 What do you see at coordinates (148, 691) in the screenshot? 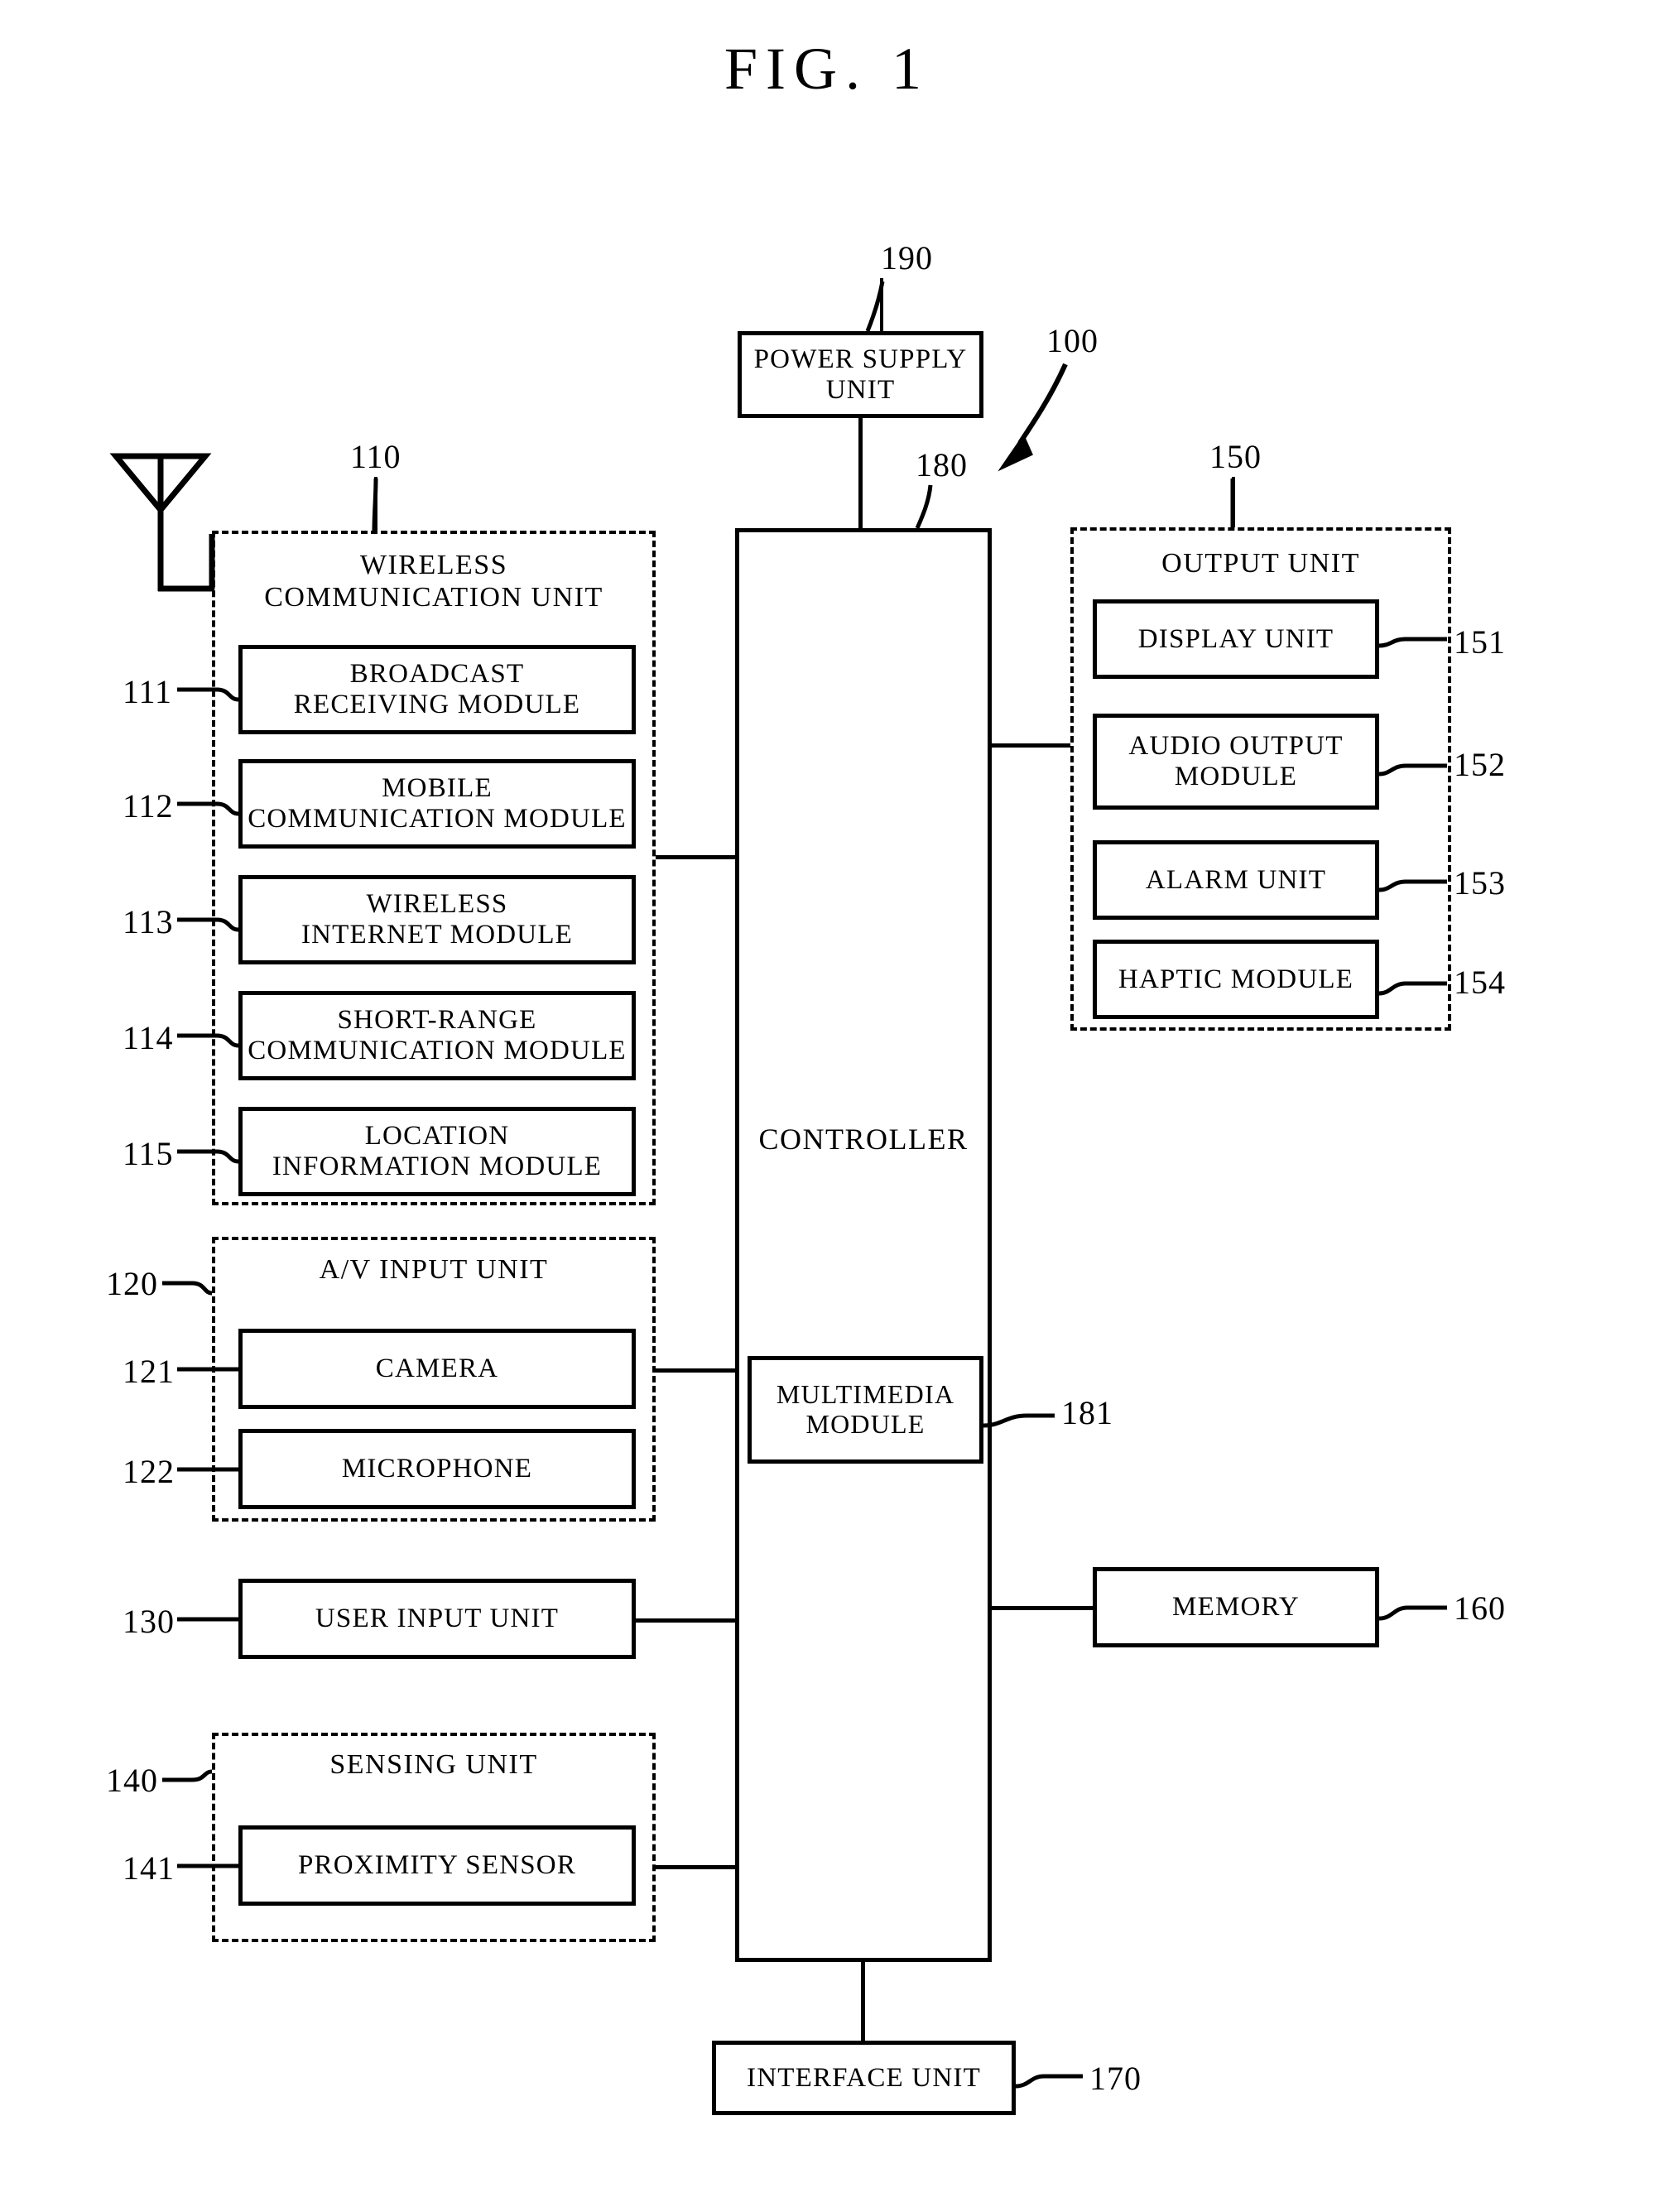
I see `ref-111: 111` at bounding box center [148, 691].